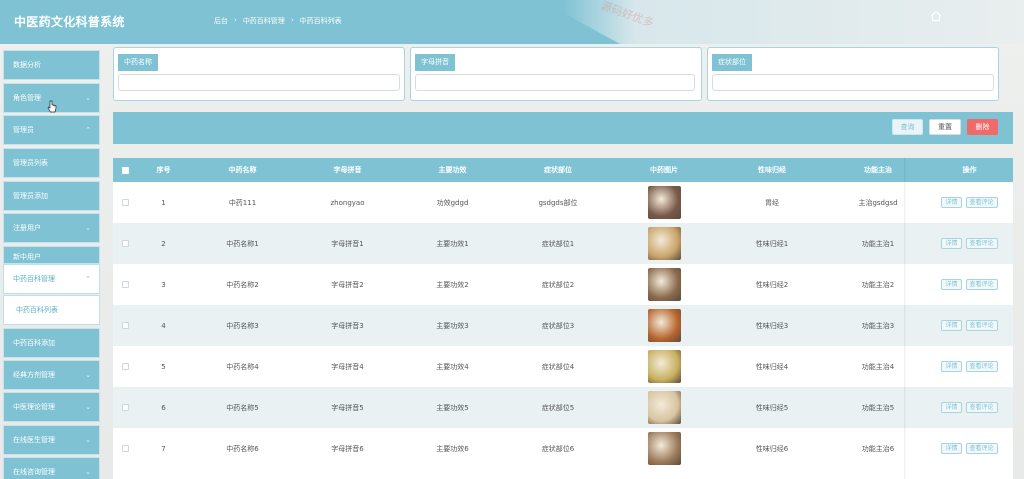  I want to click on breadcrumb: 后台 › 中药百科管理 › 中药百科列表, so click(278, 21).